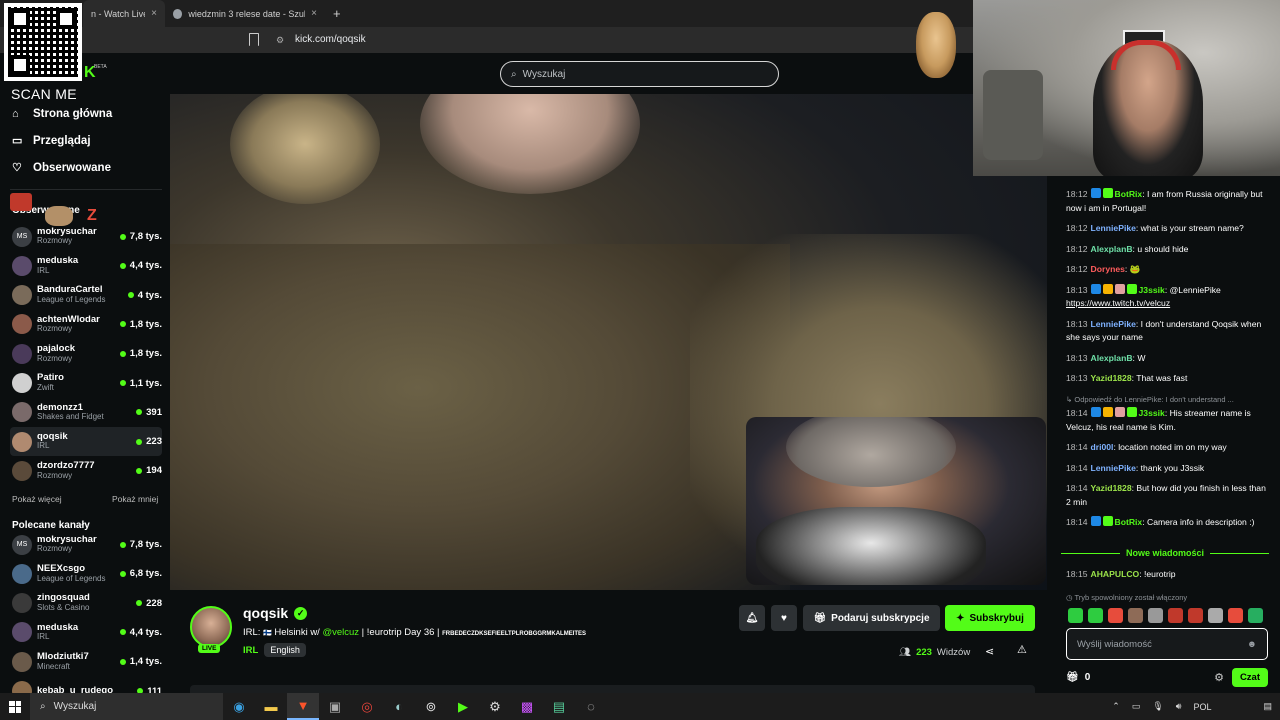  I want to click on nav-following: ♡ Obserwowane, so click(61, 168).